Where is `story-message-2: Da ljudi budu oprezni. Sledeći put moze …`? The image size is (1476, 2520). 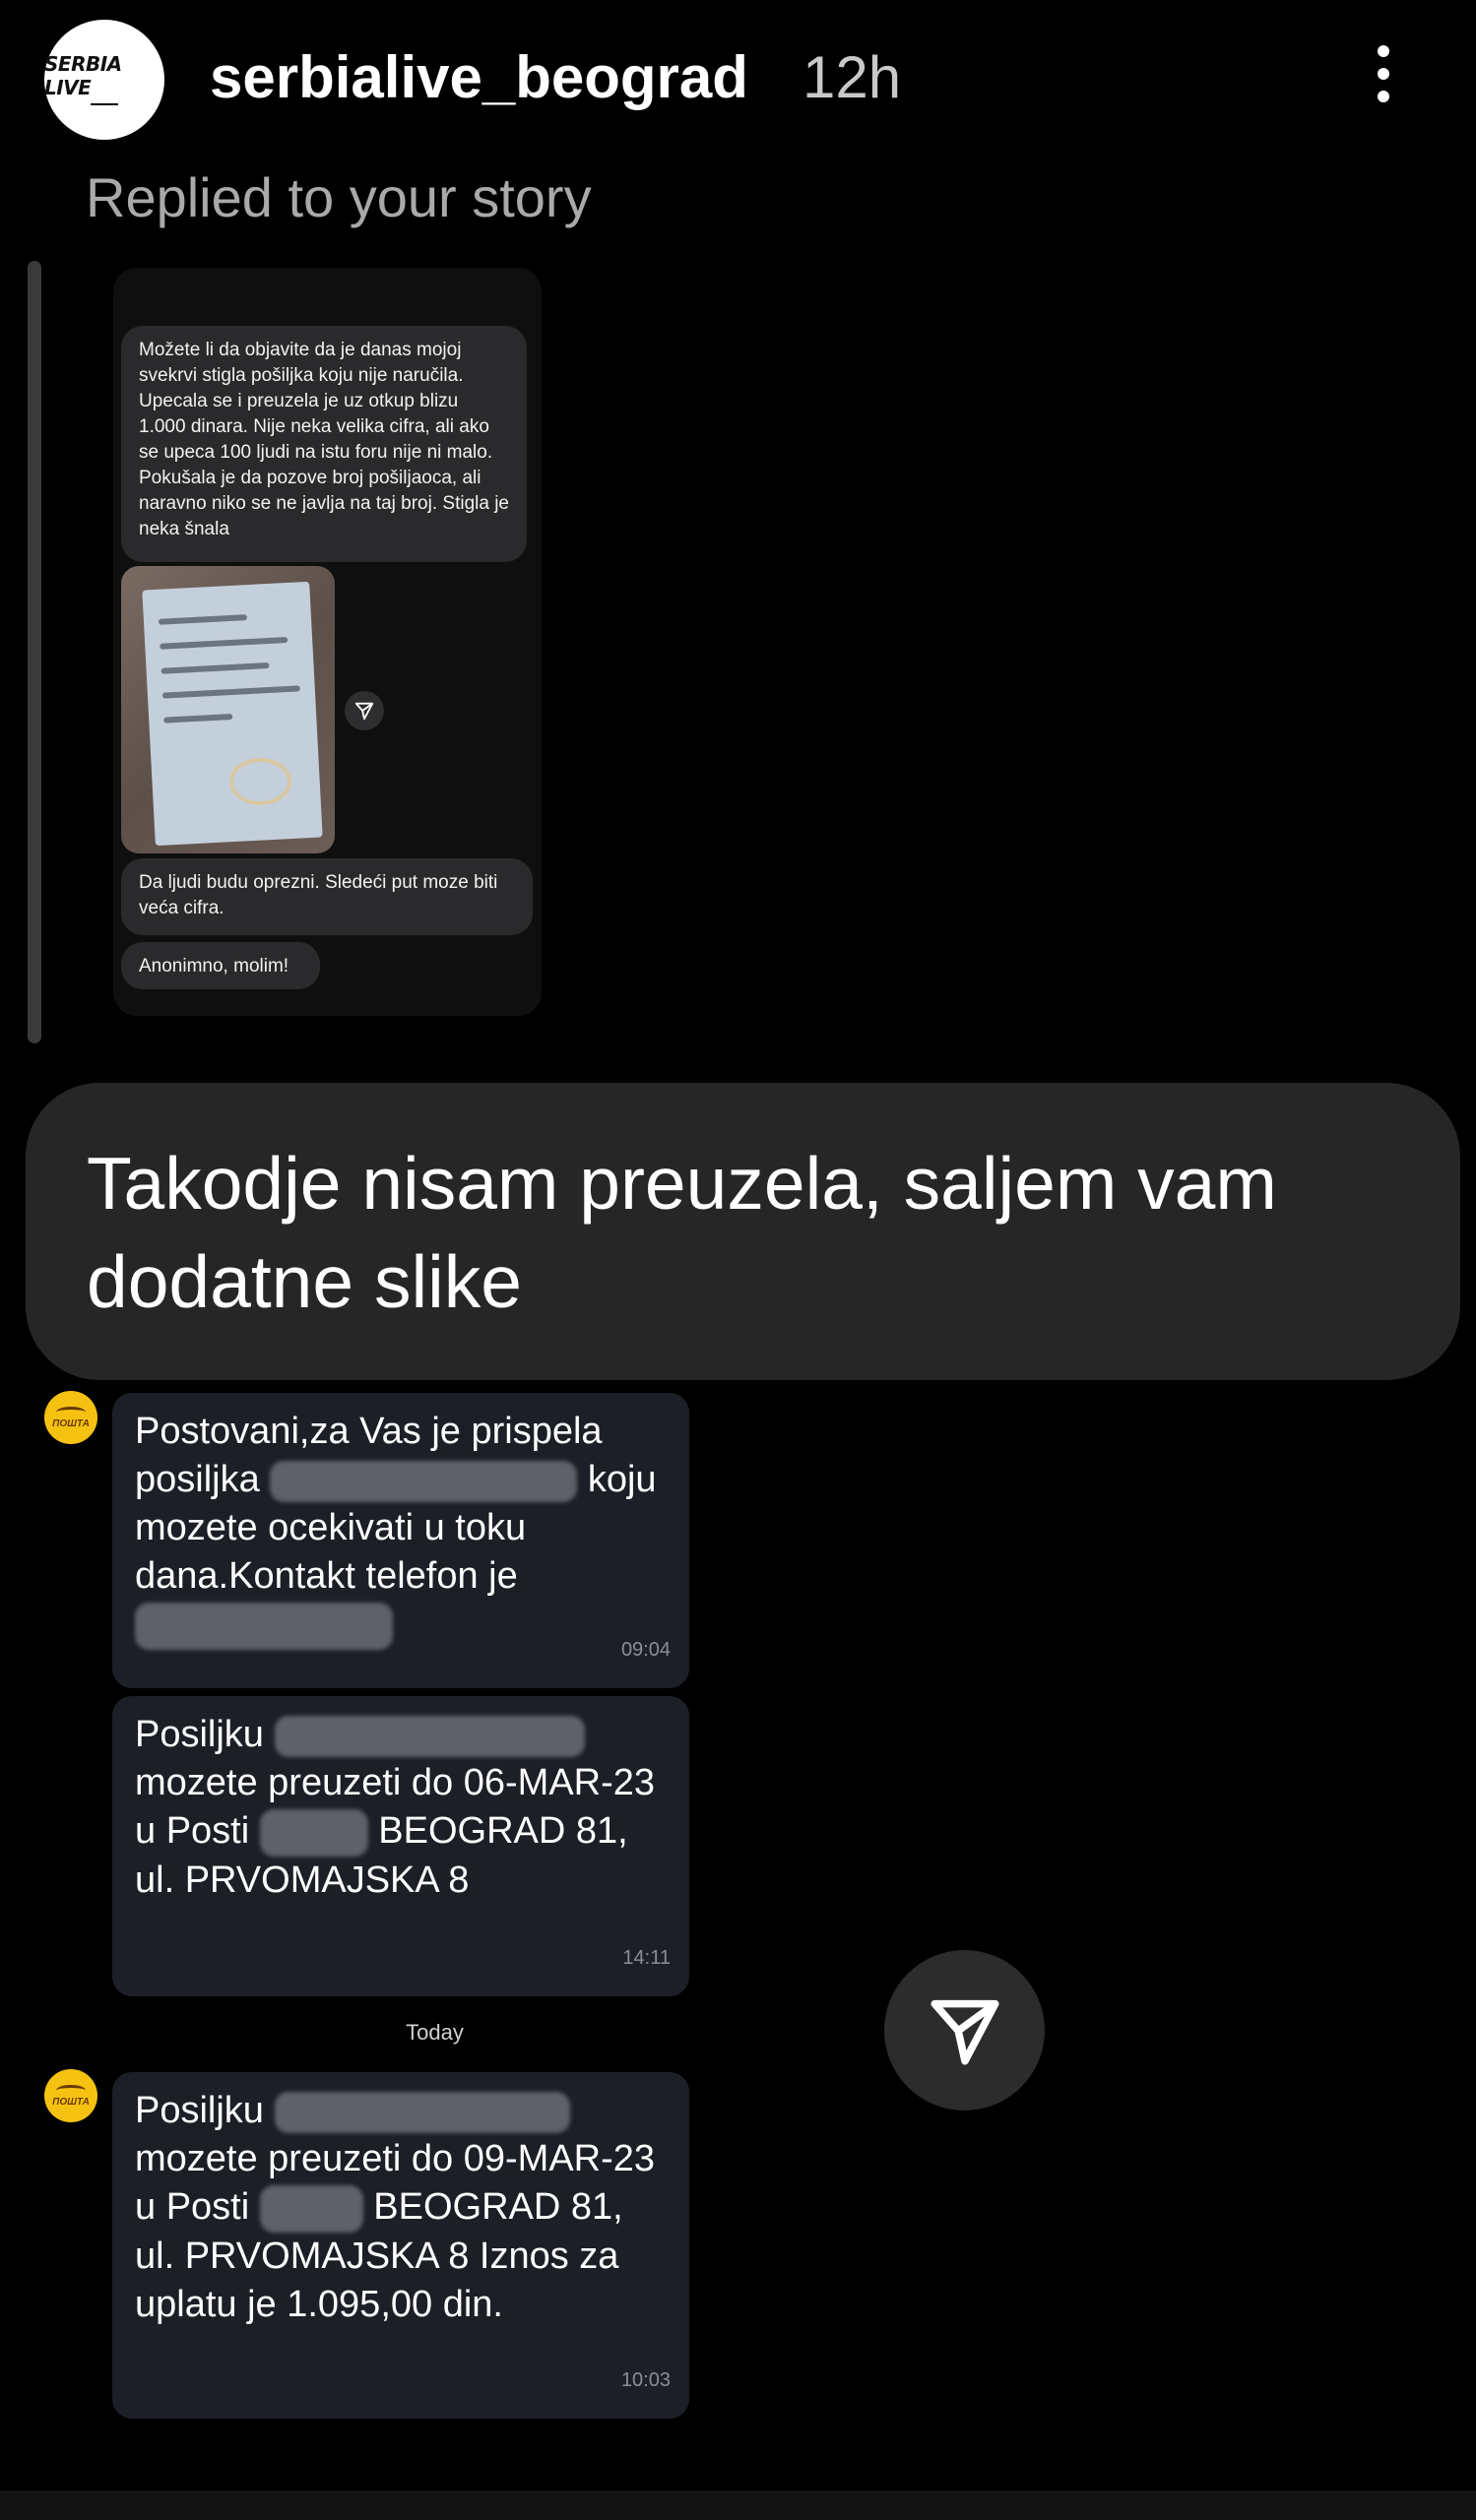
story-message-2: Da ljudi budu oprezni. Sledeći put moze … is located at coordinates (327, 896).